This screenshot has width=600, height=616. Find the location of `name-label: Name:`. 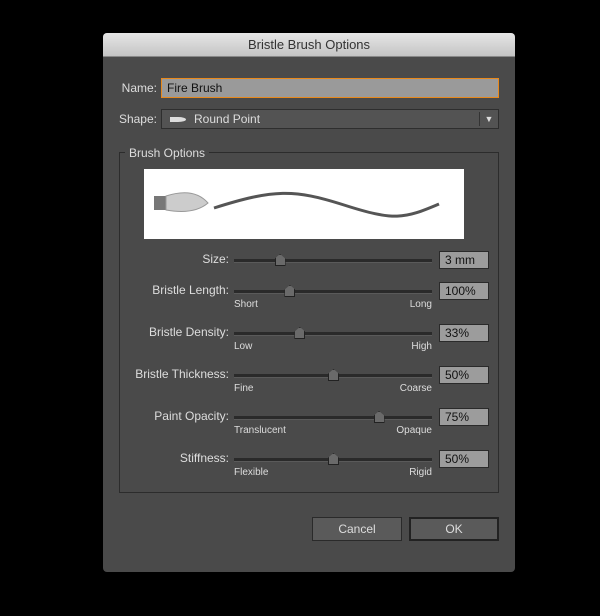

name-label: Name: is located at coordinates (139, 88).